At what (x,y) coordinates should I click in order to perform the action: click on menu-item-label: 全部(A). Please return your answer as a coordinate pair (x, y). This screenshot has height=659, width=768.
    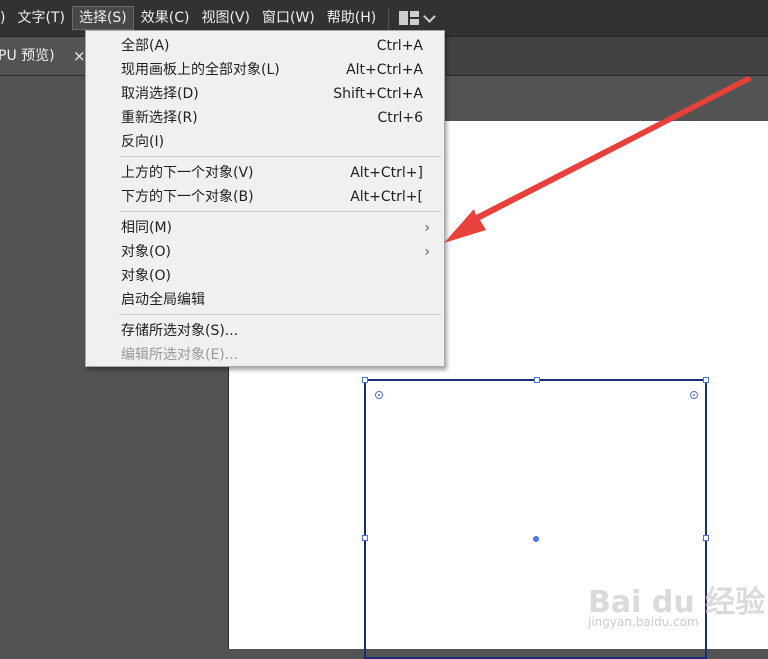
    Looking at the image, I should click on (145, 46).